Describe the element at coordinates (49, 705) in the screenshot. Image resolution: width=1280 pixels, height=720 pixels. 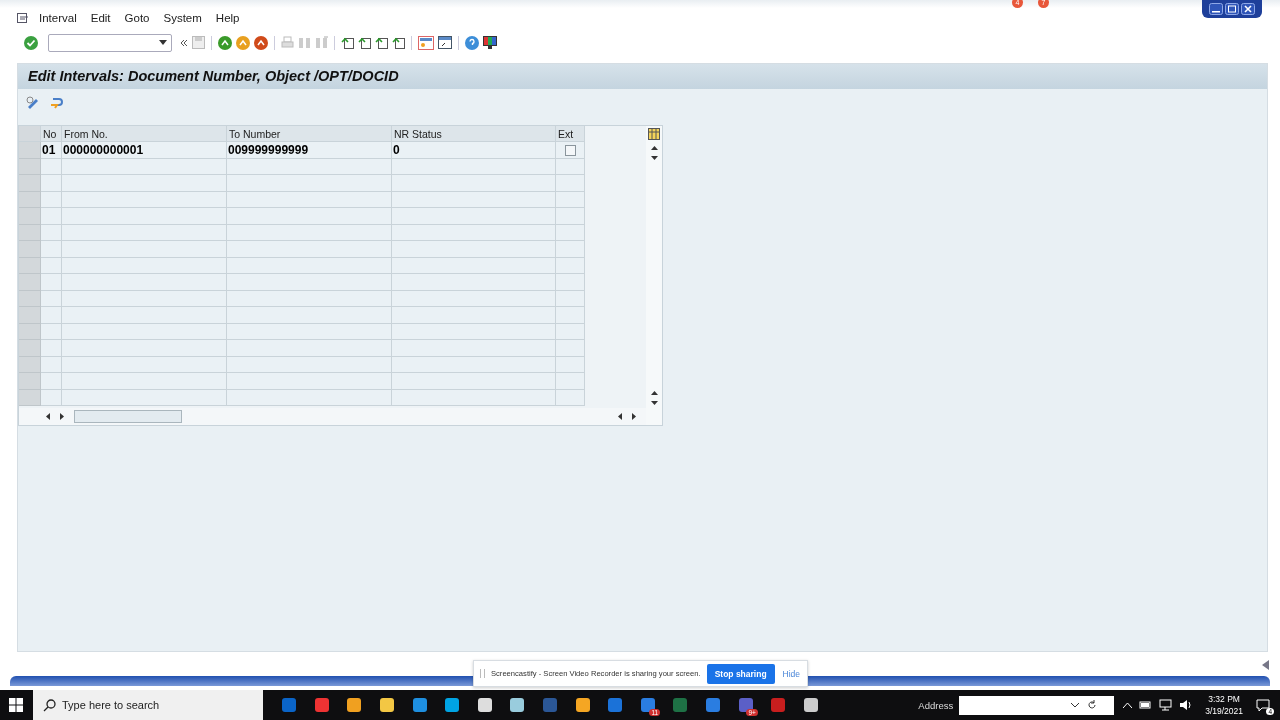
I see `search-icon` at that location.